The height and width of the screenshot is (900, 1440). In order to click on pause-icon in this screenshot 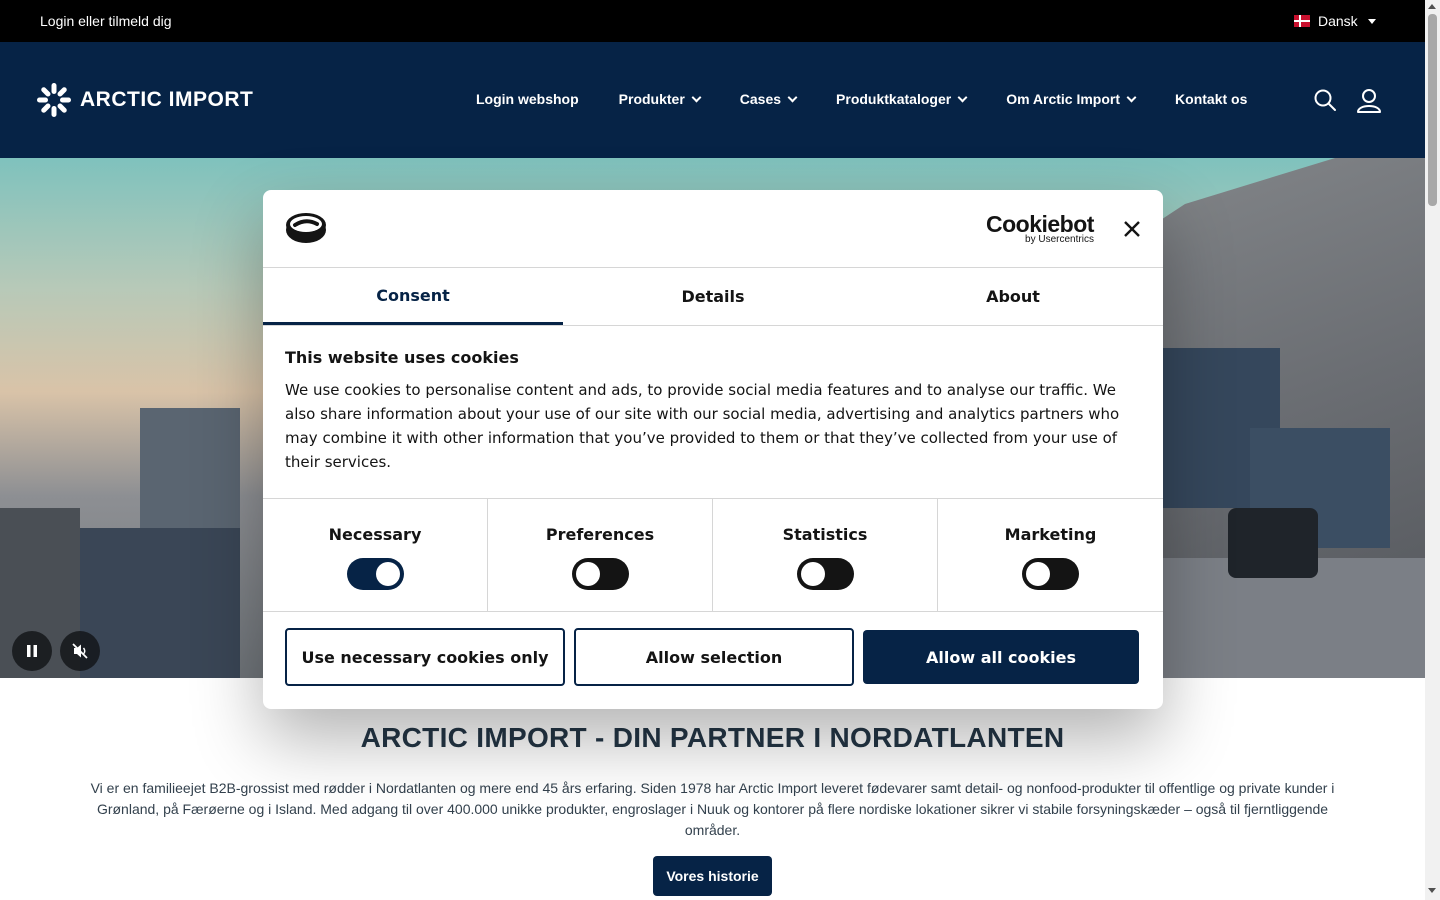, I will do `click(32, 651)`.